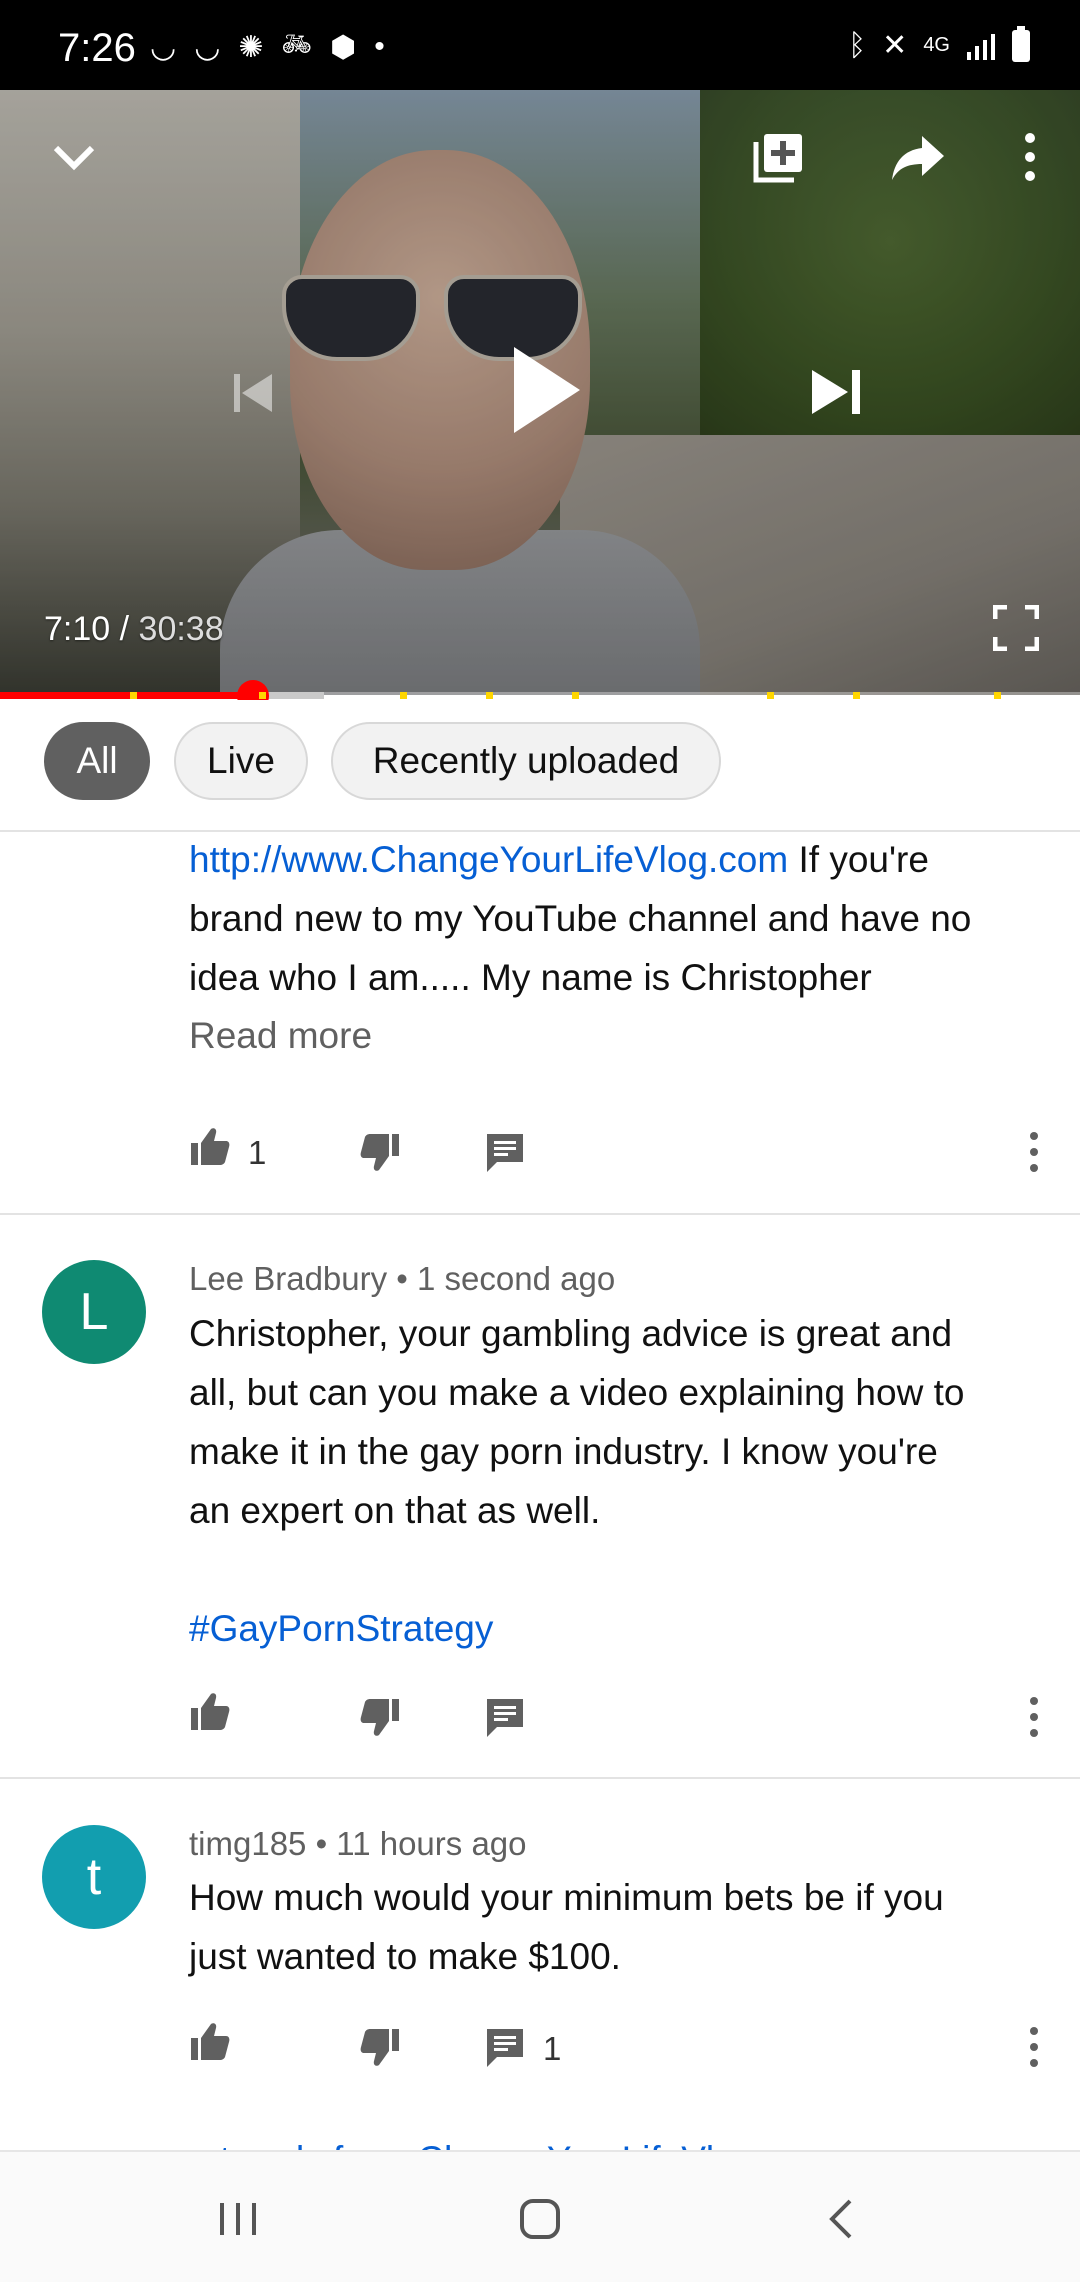 This screenshot has height=2282, width=1080. Describe the element at coordinates (247, 1843) in the screenshot. I see `comment-author: timg185` at that location.